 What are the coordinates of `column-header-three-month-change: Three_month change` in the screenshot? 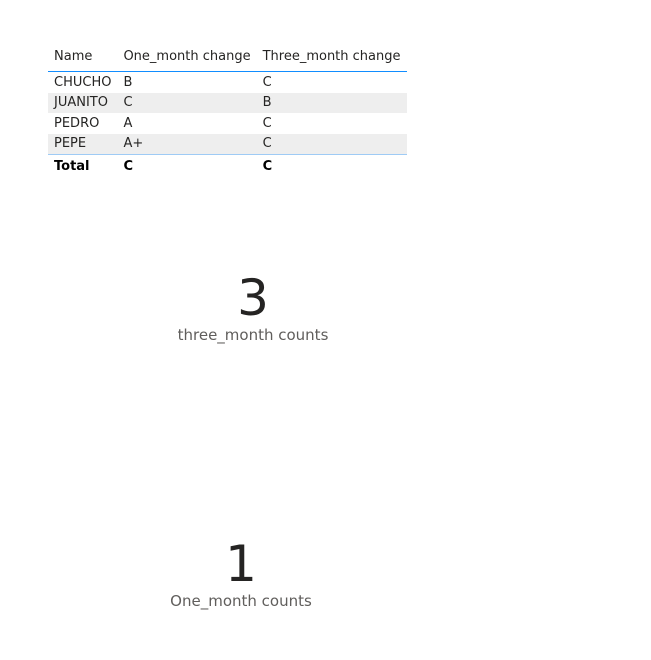 It's located at (332, 58).